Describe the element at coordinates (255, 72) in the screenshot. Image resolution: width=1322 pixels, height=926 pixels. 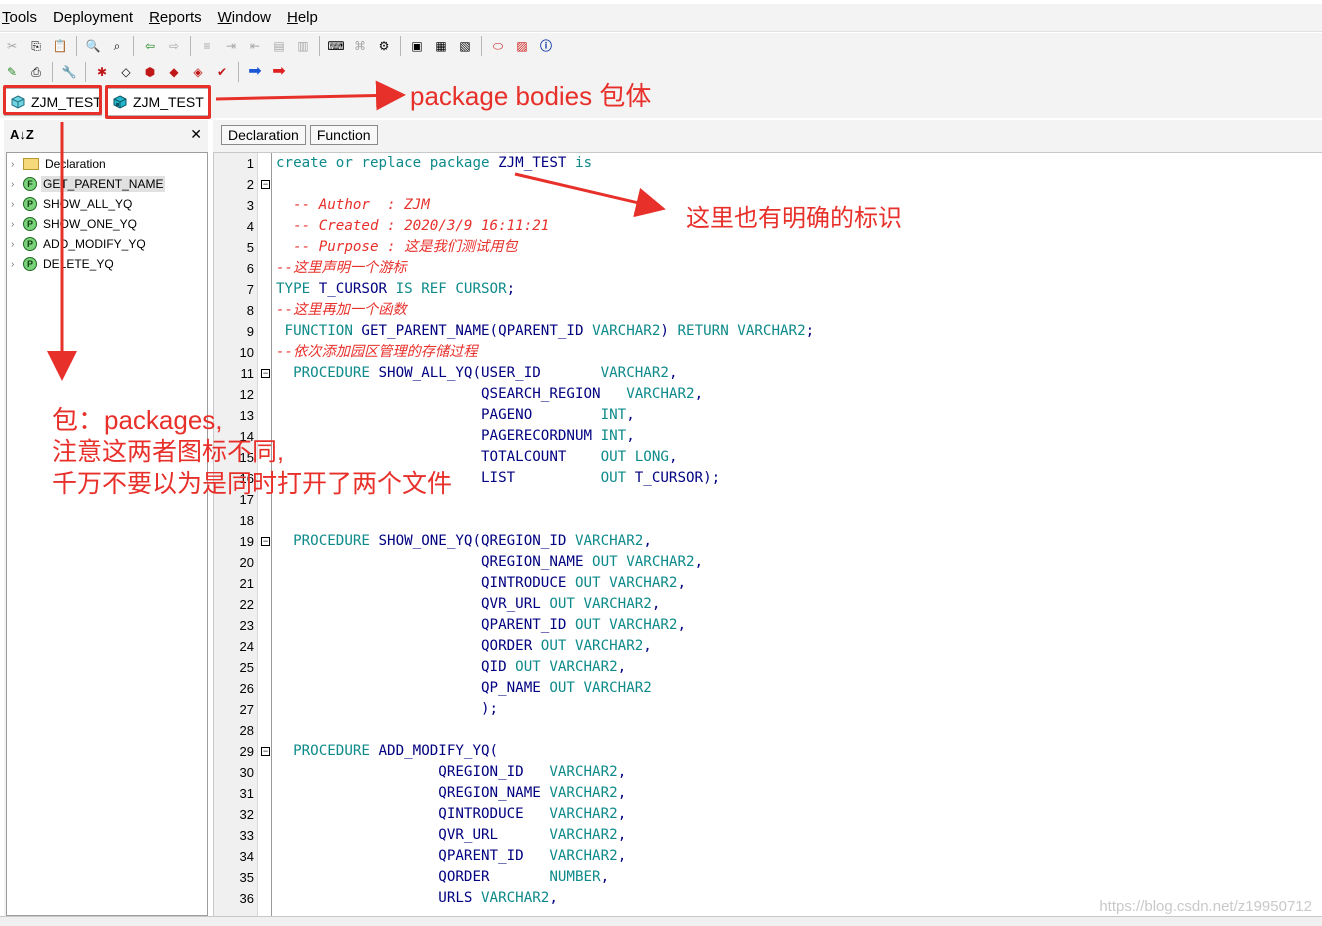
I see `forward-arrow-icon: ➡` at that location.